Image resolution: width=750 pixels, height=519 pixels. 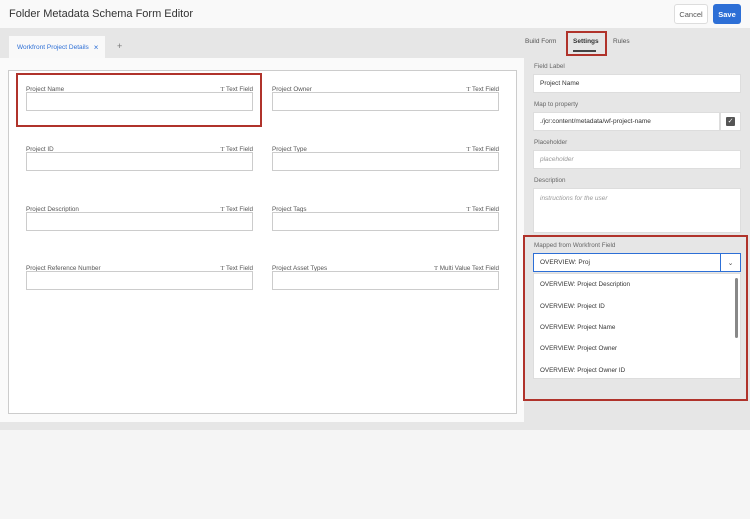 I want to click on map-property-input: ./jcr:content/metadata/wf-project-name, so click(x=626, y=121).